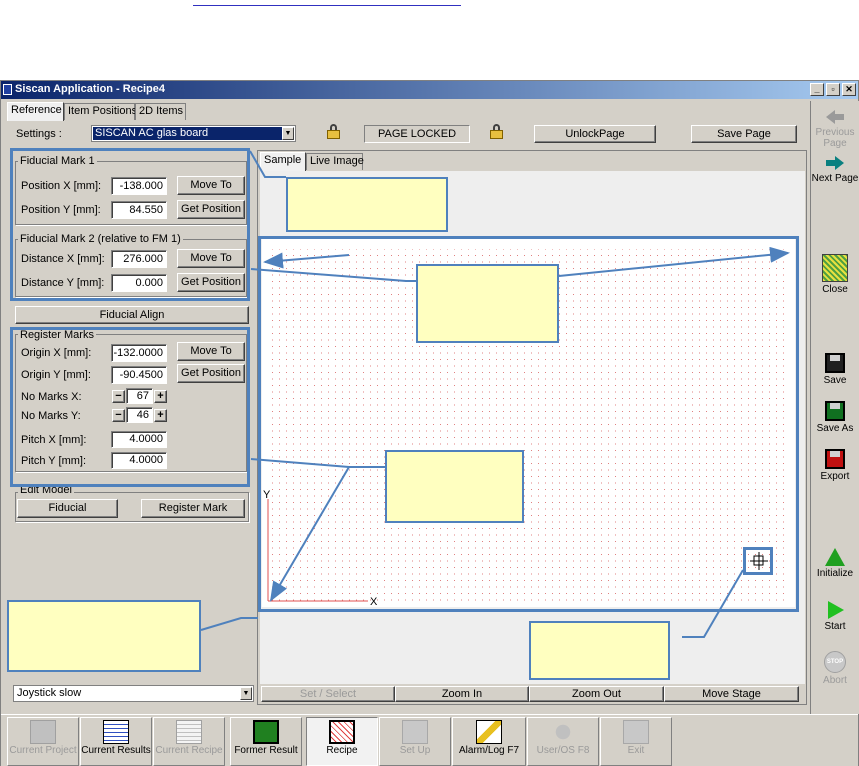 This screenshot has height=766, width=859. What do you see at coordinates (835, 680) in the screenshot?
I see `abort-label: Abort` at bounding box center [835, 680].